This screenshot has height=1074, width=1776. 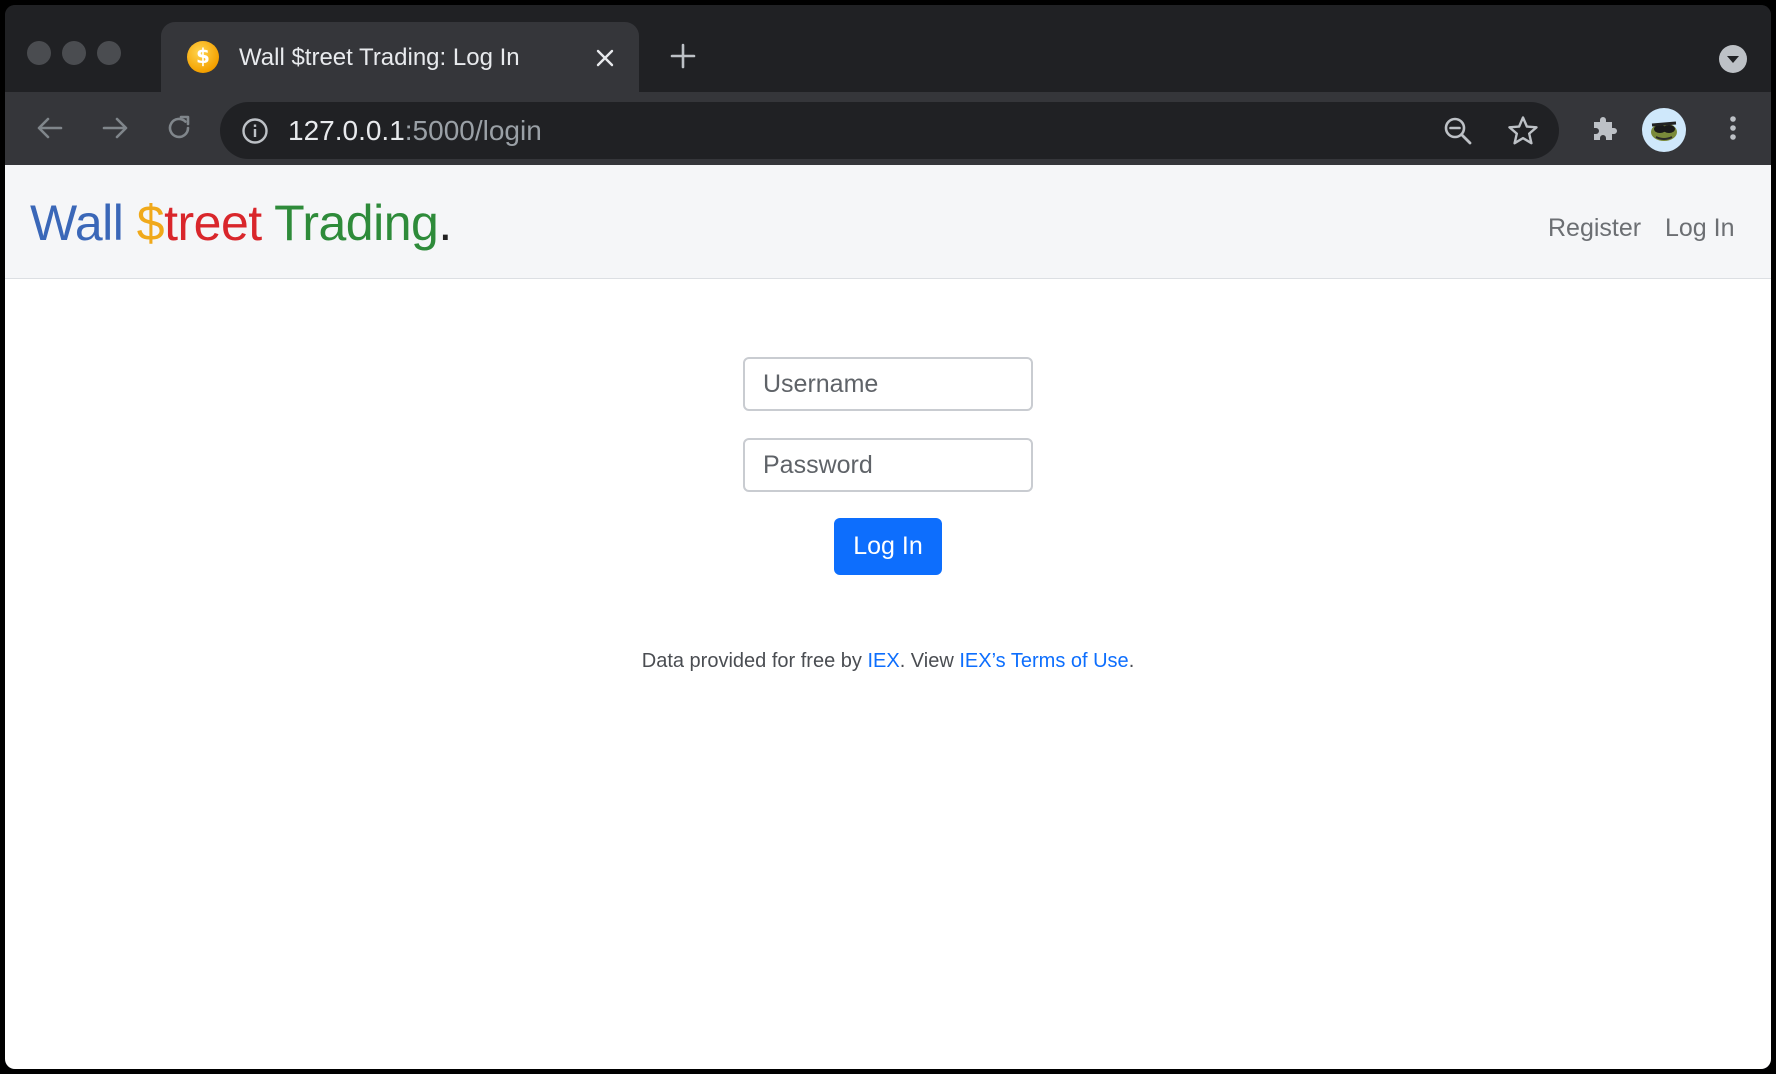 What do you see at coordinates (751, 661) in the screenshot?
I see `footer-prefix: Data provided for free by` at bounding box center [751, 661].